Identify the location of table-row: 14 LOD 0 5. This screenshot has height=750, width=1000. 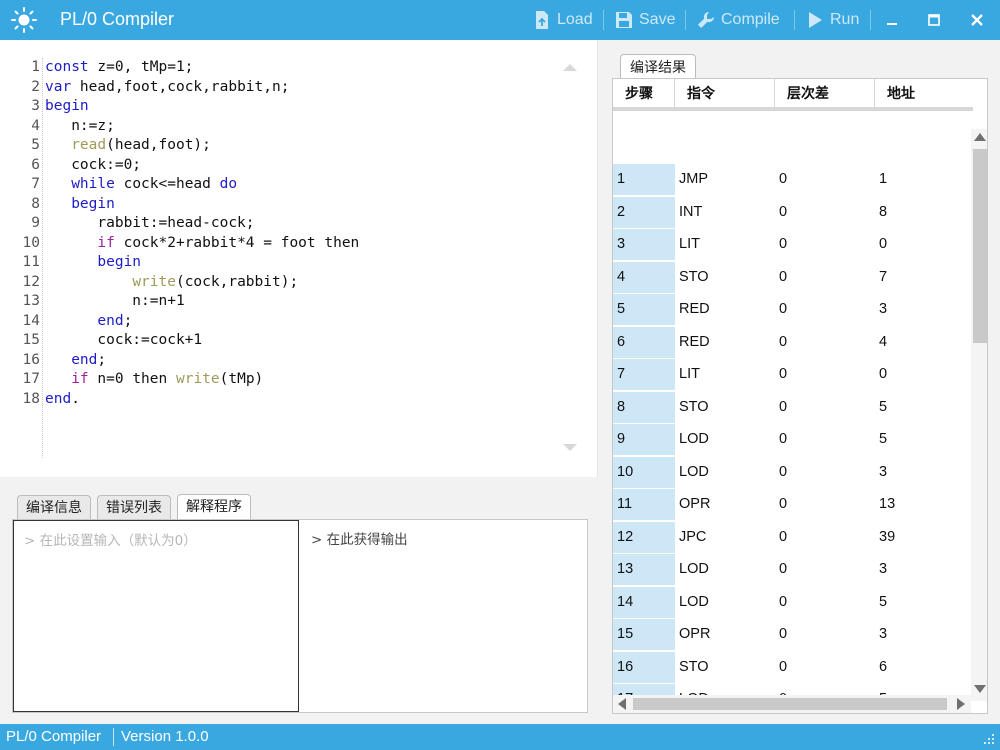
(793, 603).